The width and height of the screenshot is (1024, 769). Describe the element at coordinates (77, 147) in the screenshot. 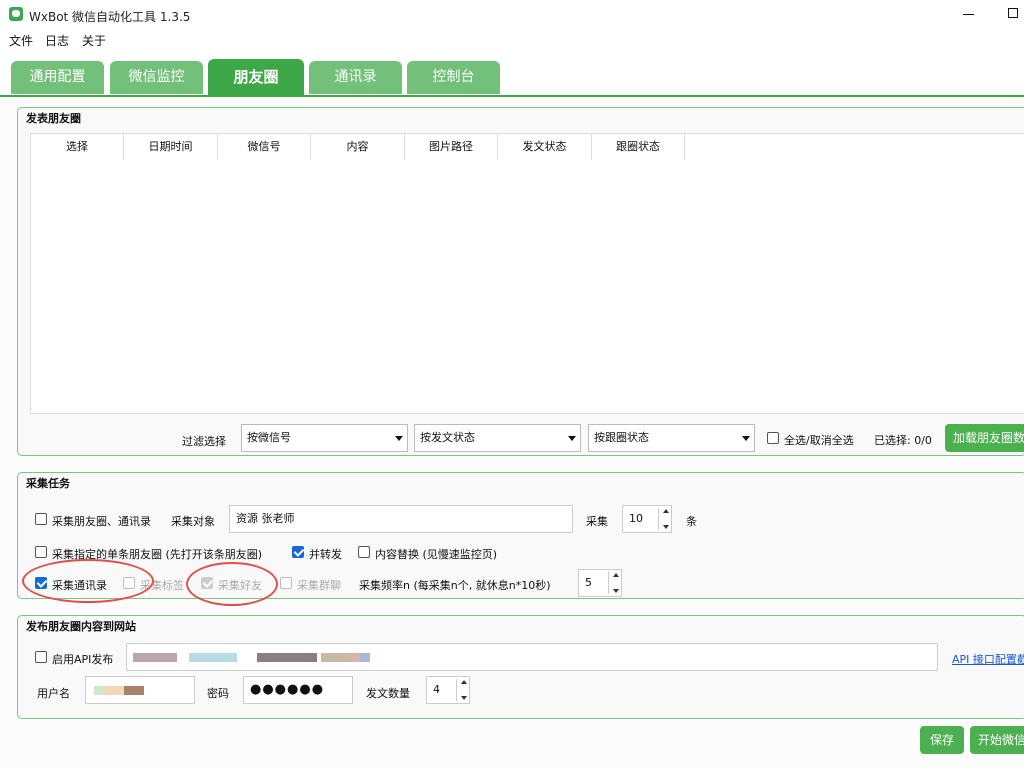

I see `column-header: 选择` at that location.